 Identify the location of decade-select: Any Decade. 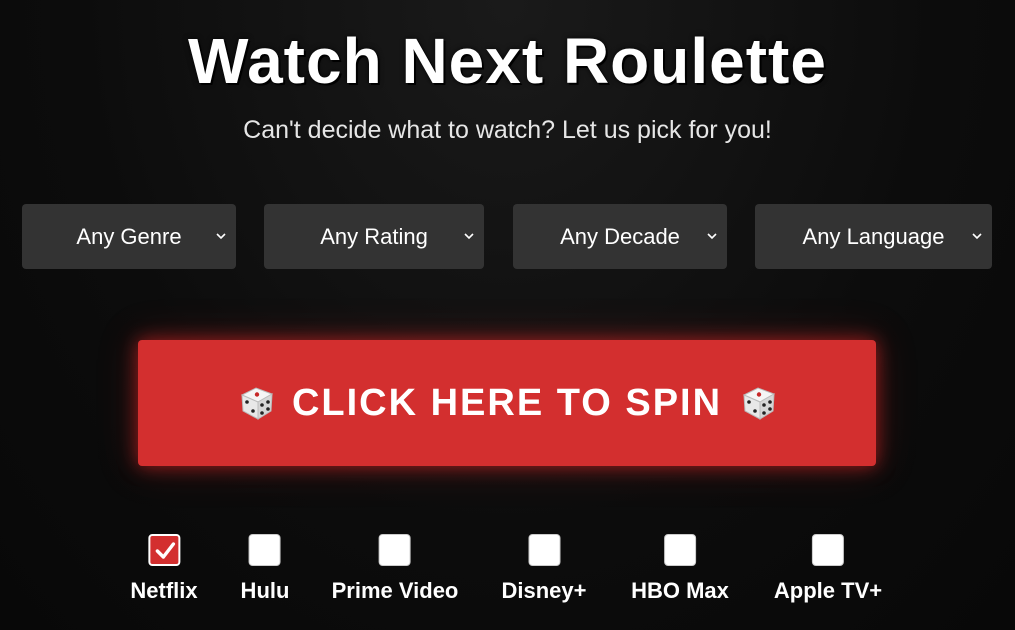
(620, 236).